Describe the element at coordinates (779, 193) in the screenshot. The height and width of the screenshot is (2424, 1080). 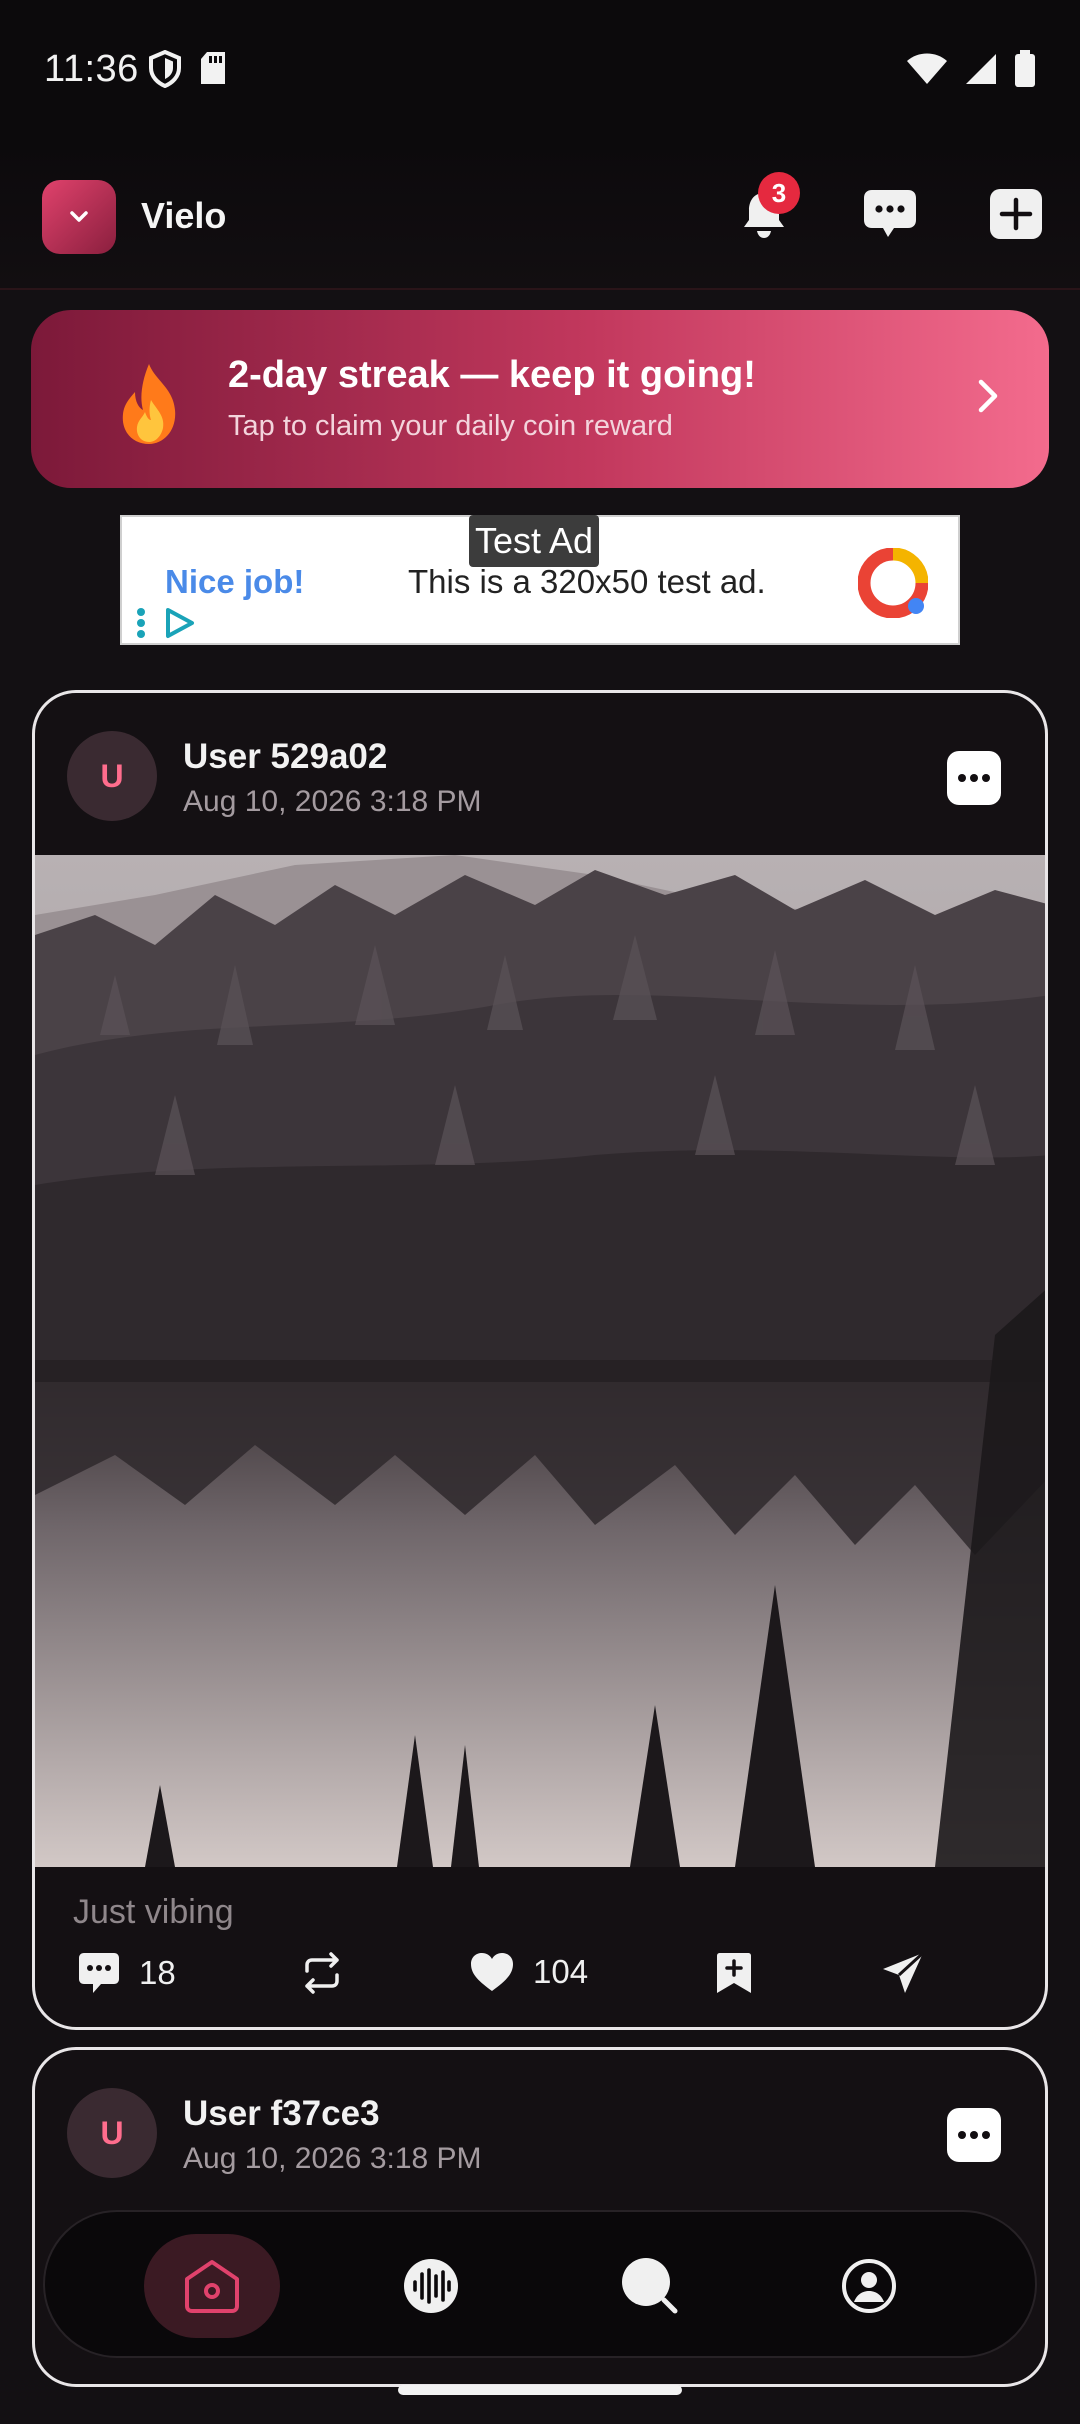
I see `notification-badge: 3` at that location.